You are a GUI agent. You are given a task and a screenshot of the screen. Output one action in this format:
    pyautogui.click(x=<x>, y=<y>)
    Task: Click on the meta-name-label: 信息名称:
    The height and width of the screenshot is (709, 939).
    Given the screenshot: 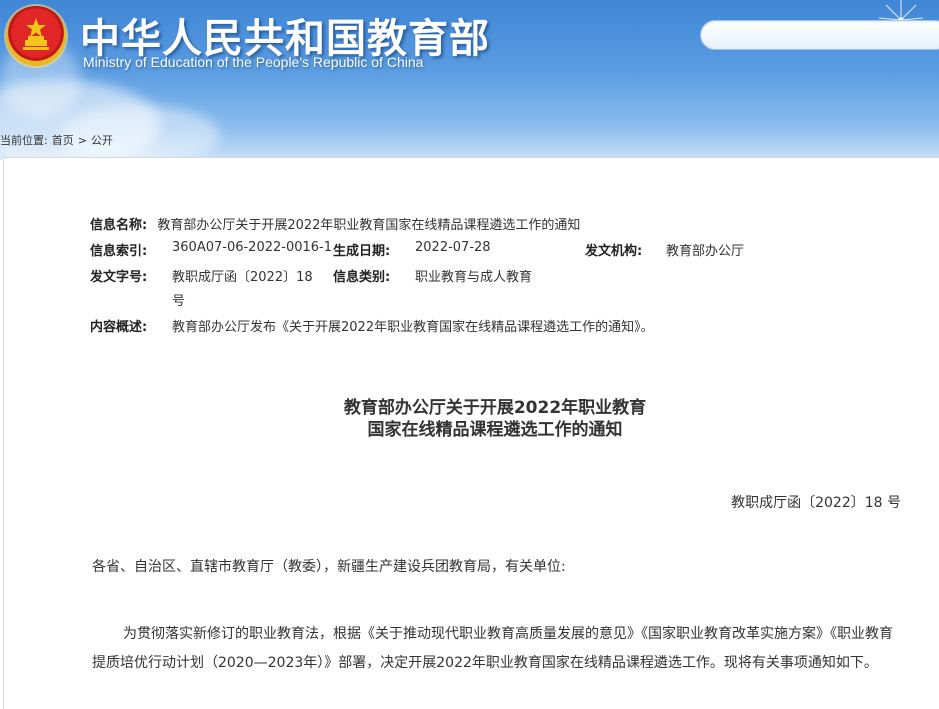 What is the action you would take?
    pyautogui.click(x=119, y=225)
    